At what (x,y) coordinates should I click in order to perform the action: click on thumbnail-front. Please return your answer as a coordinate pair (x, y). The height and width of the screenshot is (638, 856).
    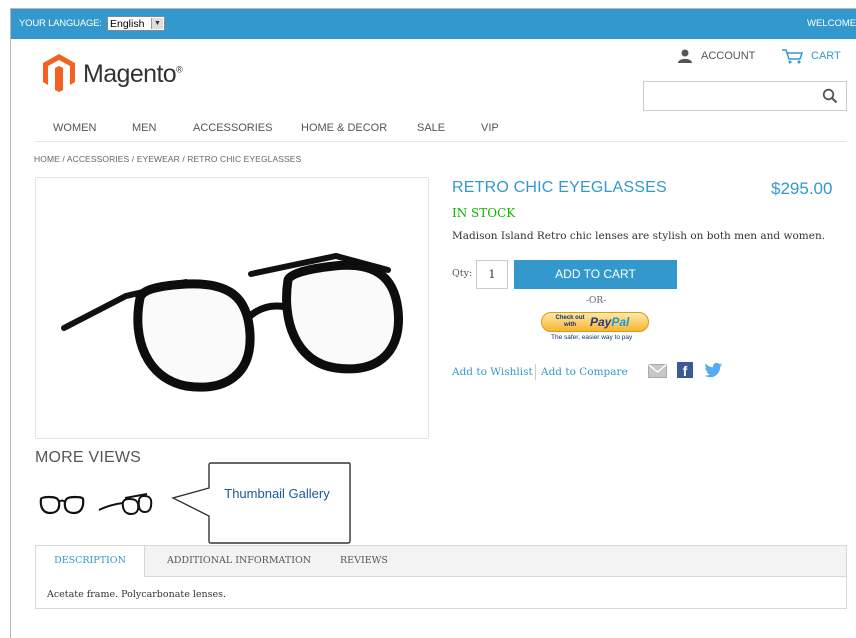
    Looking at the image, I should click on (62, 505).